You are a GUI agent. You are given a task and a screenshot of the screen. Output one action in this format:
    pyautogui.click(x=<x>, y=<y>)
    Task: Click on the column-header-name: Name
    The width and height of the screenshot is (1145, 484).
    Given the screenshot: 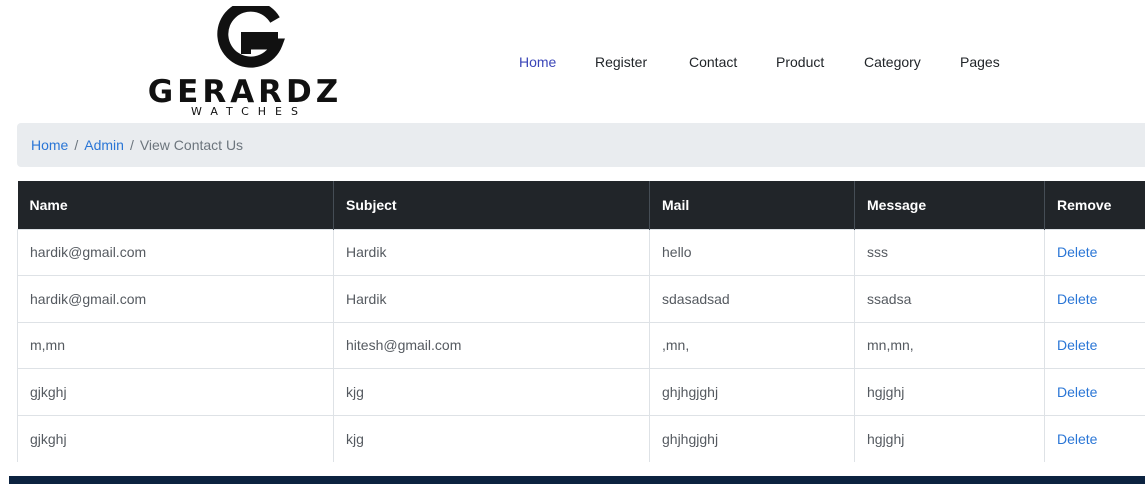 What is the action you would take?
    pyautogui.click(x=175, y=205)
    